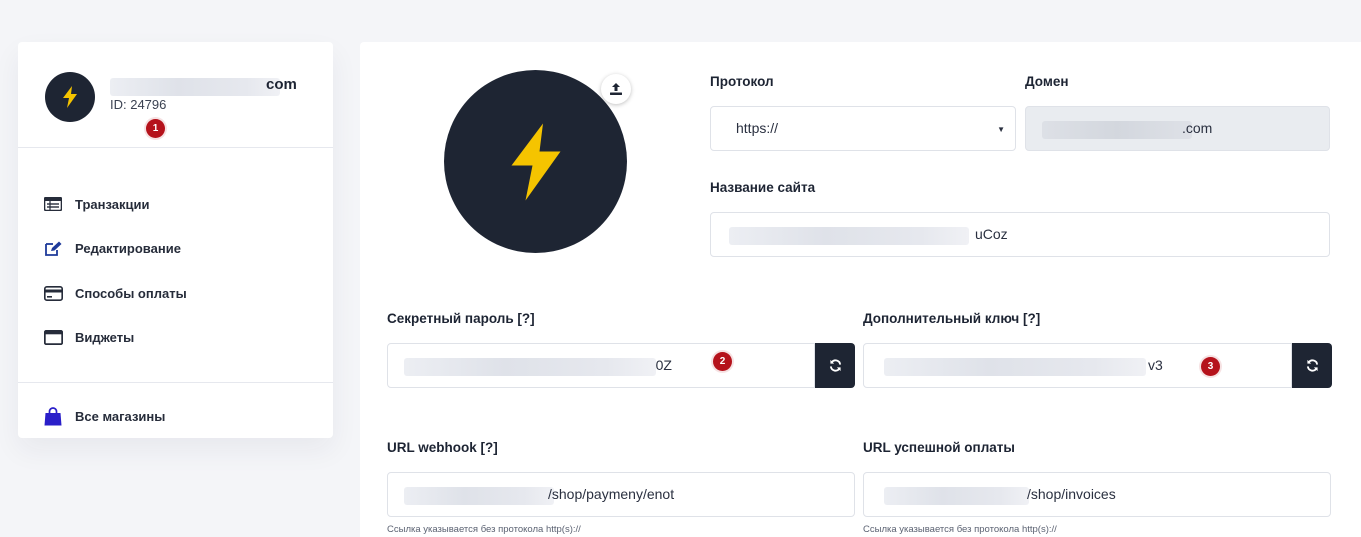 This screenshot has width=1361, height=537. Describe the element at coordinates (661, 365) in the screenshot. I see `secret-password-value: 0Z` at that location.